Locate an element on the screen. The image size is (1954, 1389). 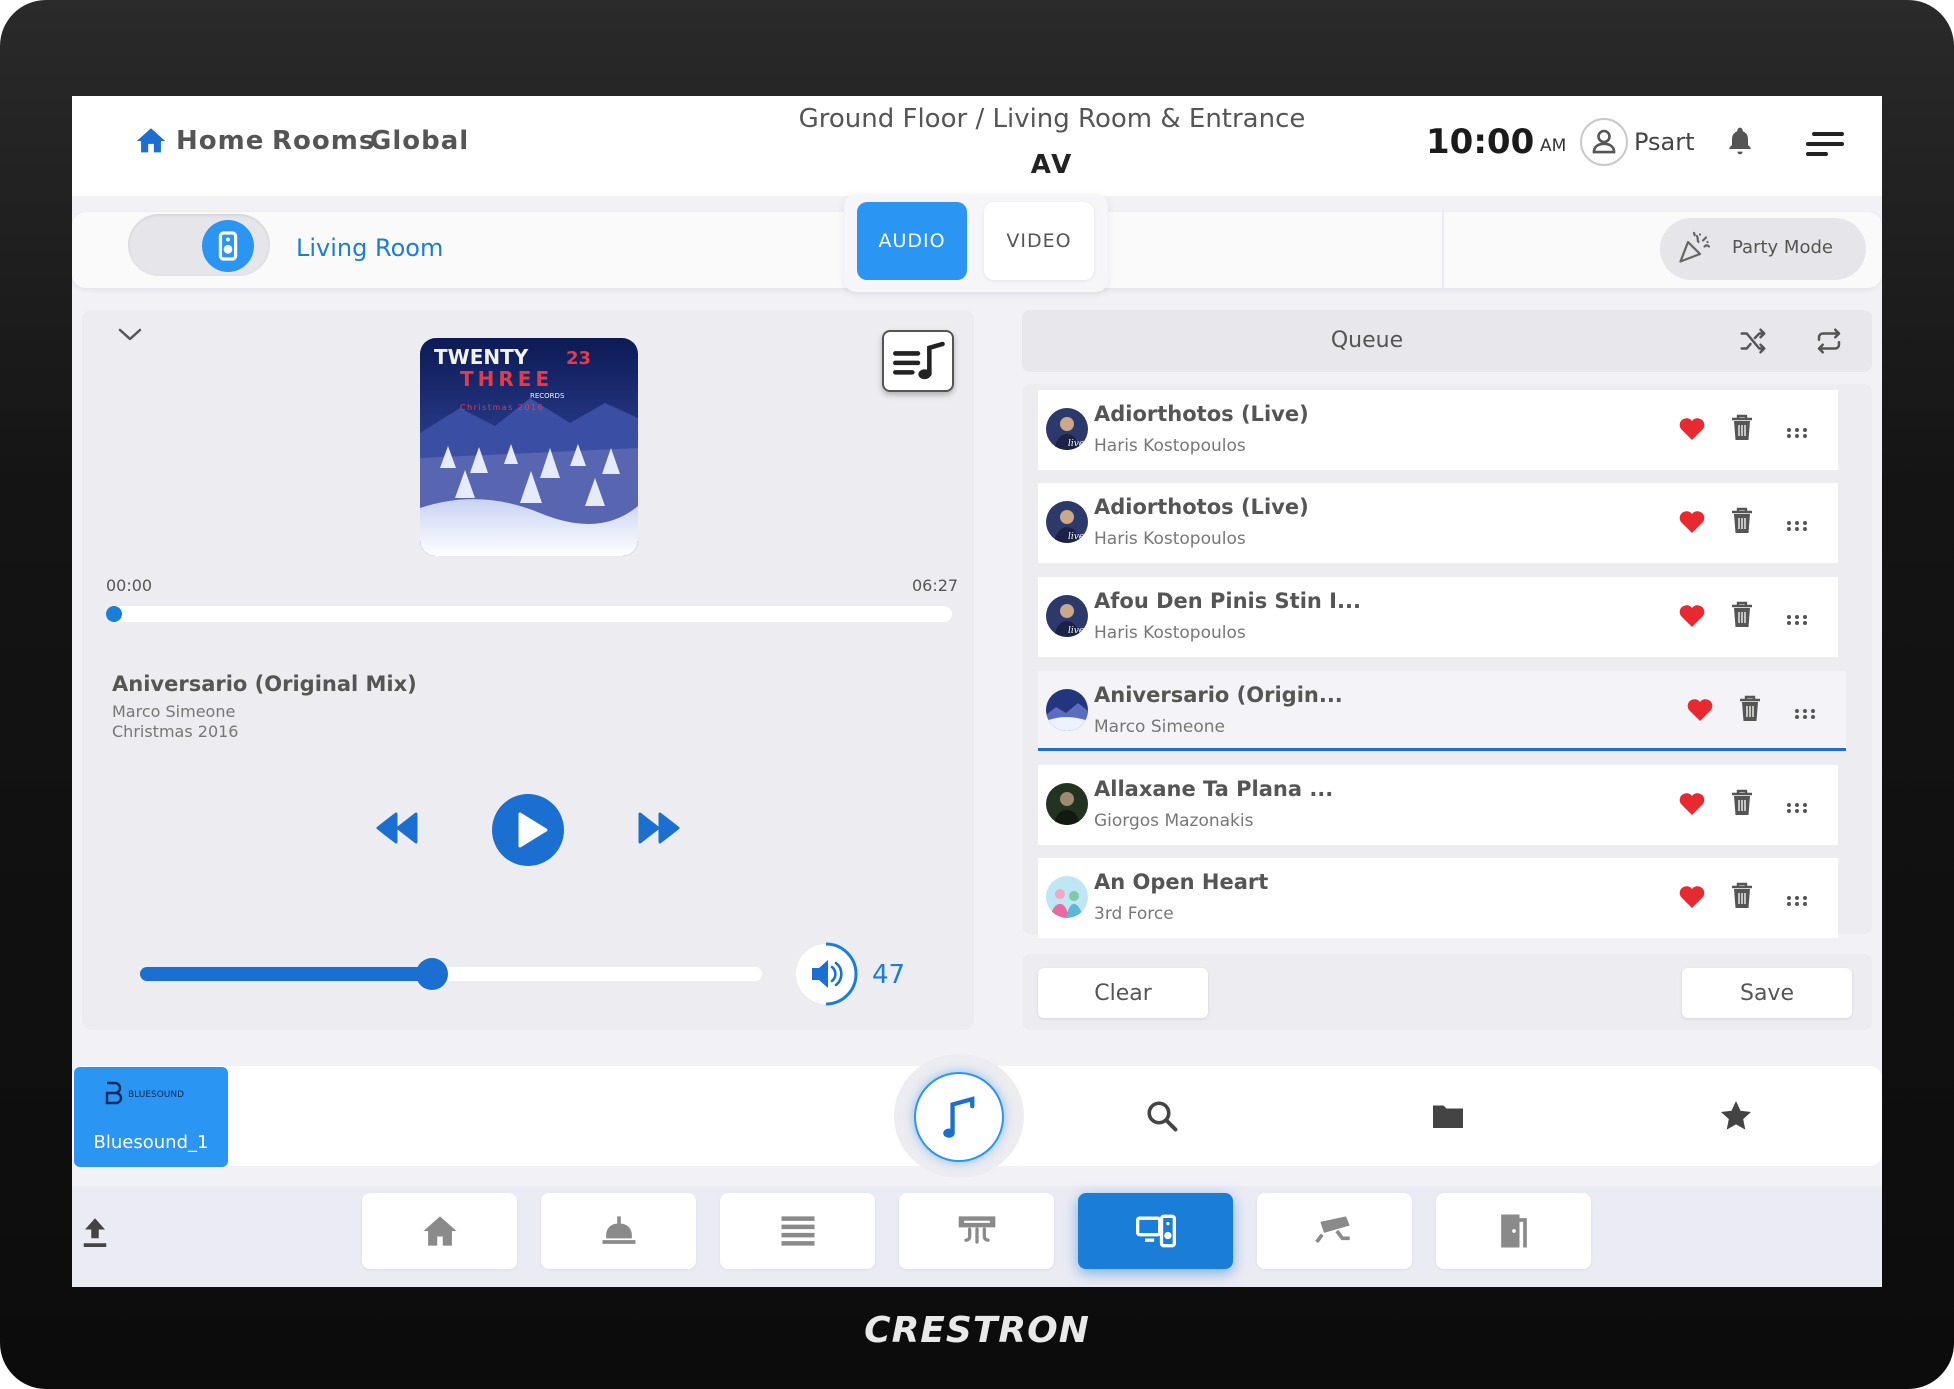
user-name: Psart is located at coordinates (1664, 142).